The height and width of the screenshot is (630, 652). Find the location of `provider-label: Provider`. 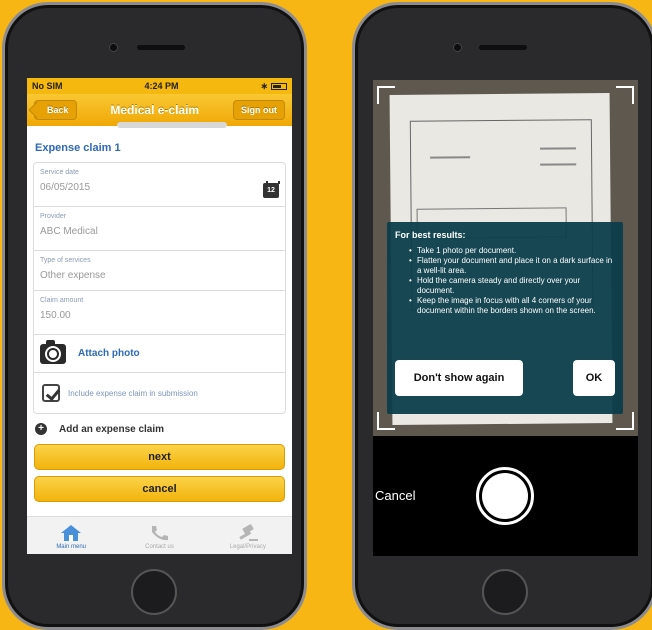

provider-label: Provider is located at coordinates (53, 216).